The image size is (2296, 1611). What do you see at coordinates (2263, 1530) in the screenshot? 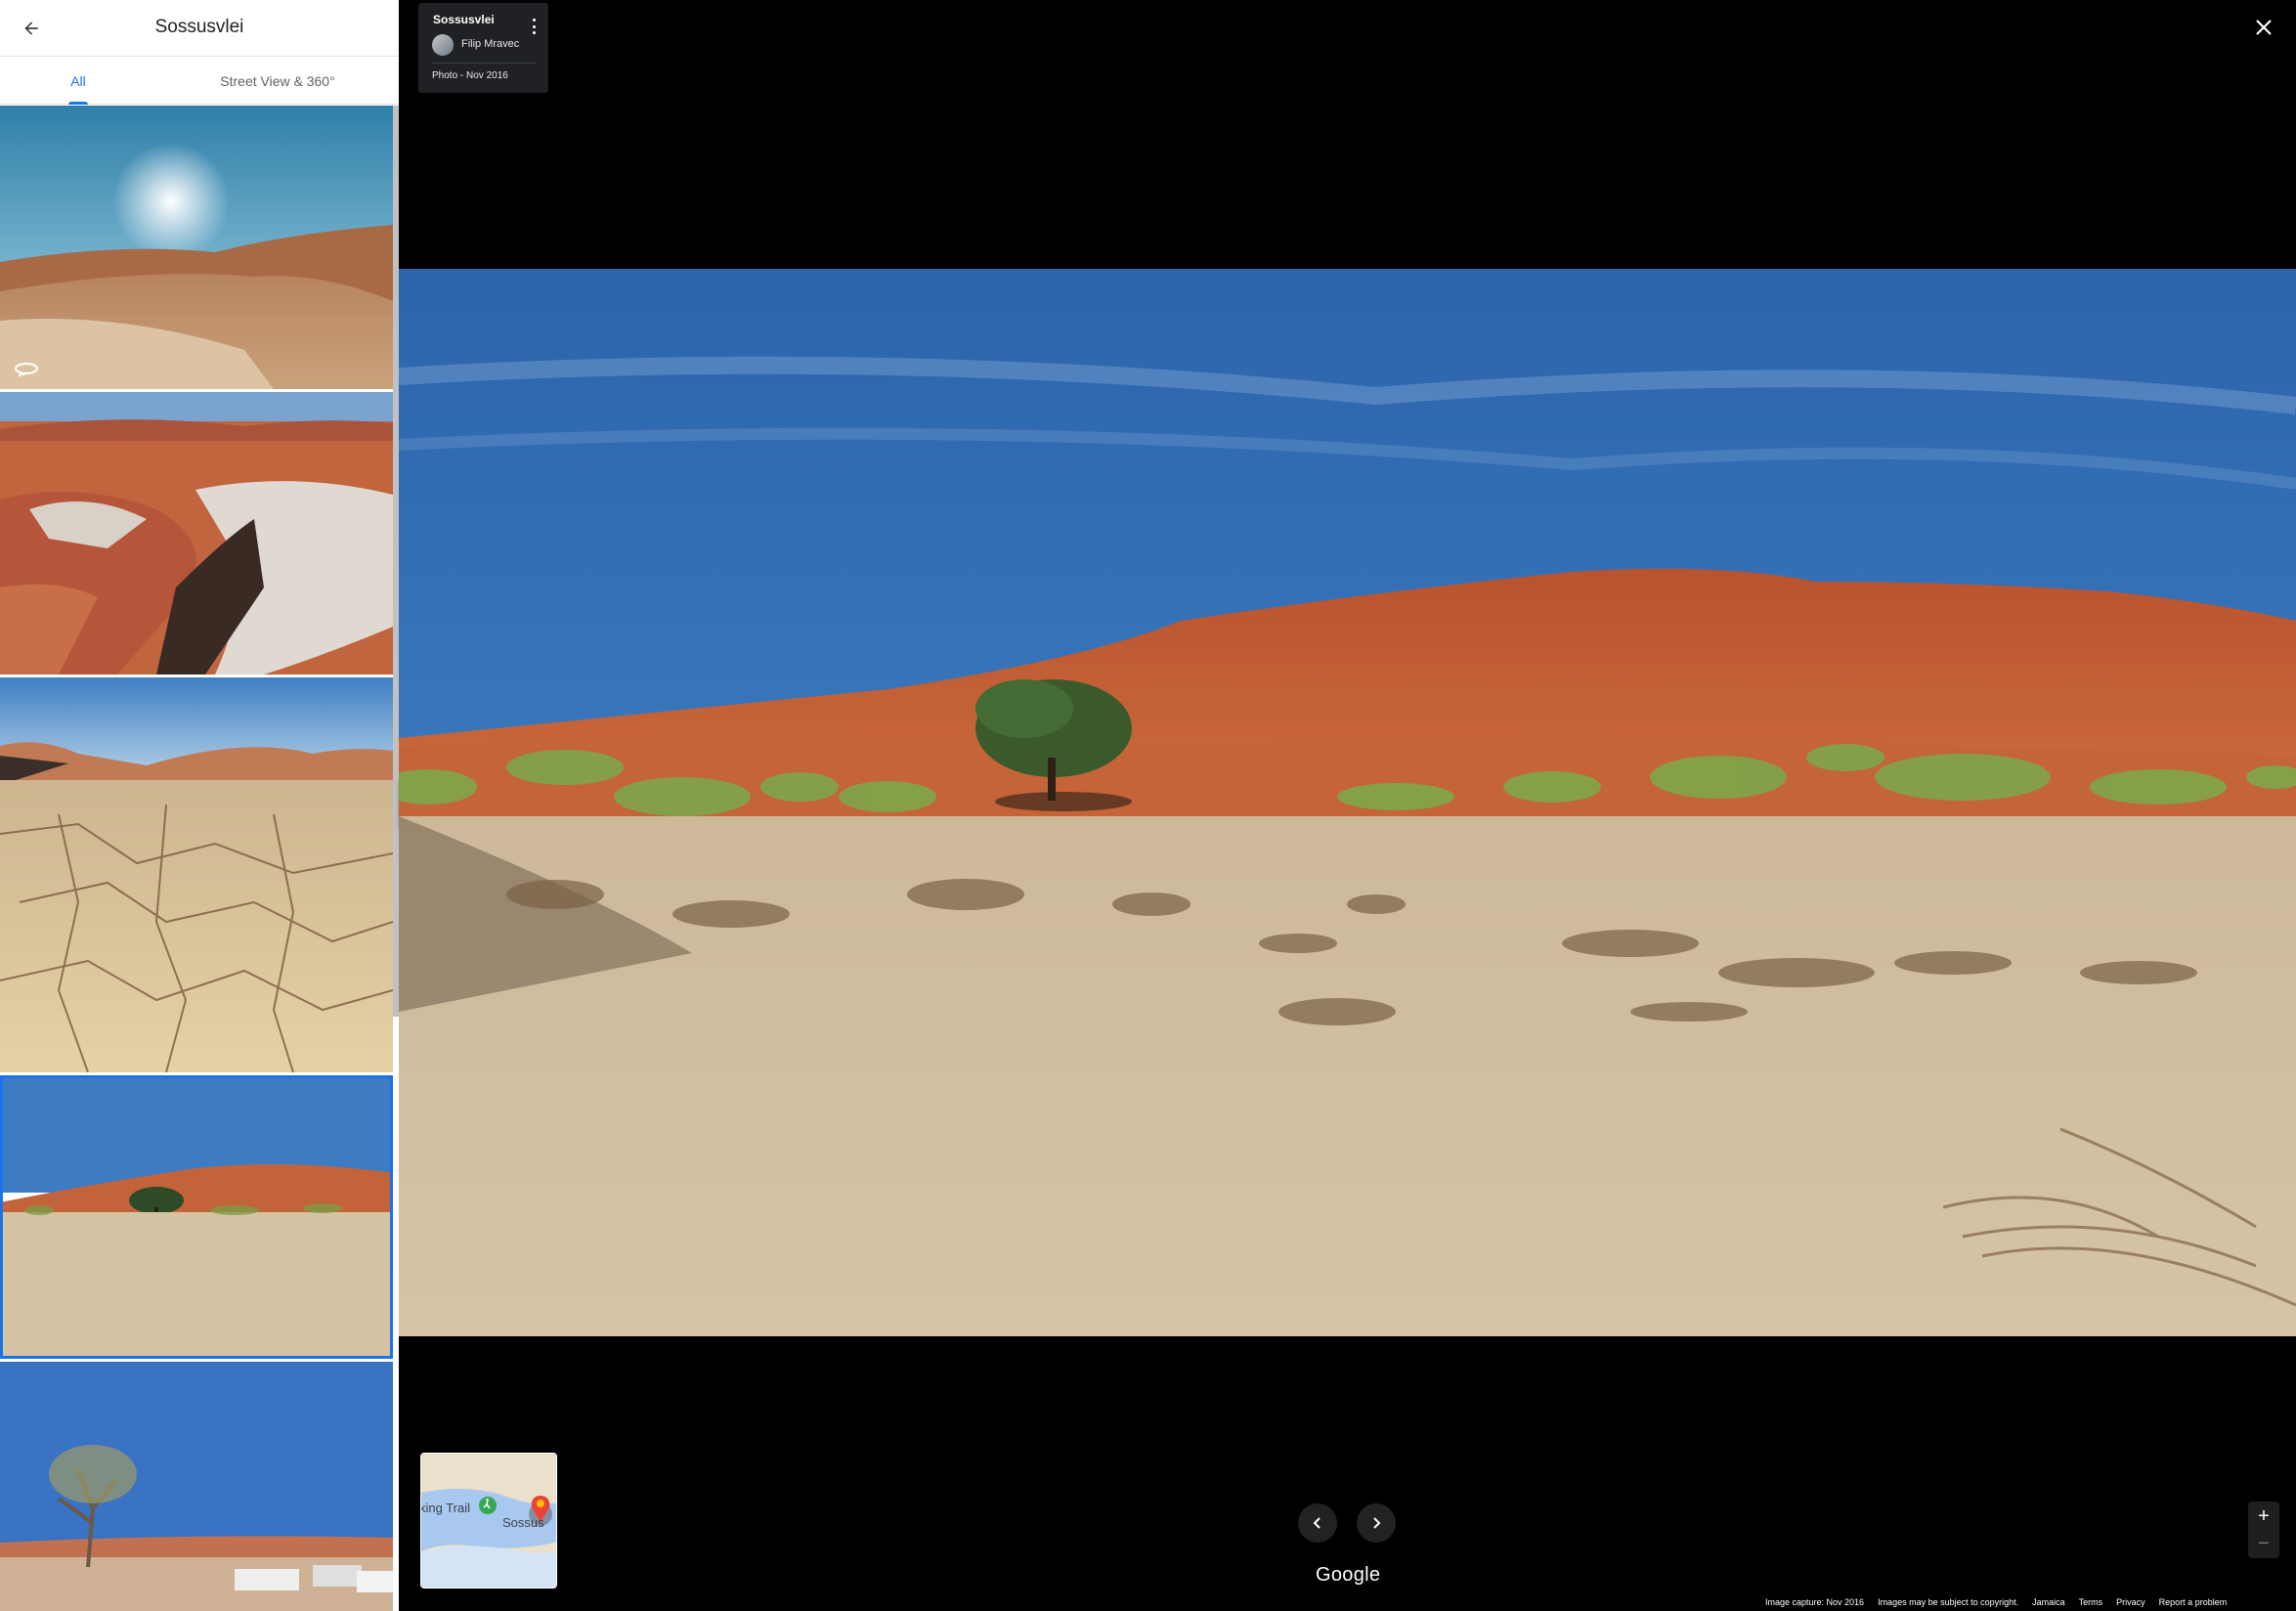
I see `zoom-controls: + −` at bounding box center [2263, 1530].